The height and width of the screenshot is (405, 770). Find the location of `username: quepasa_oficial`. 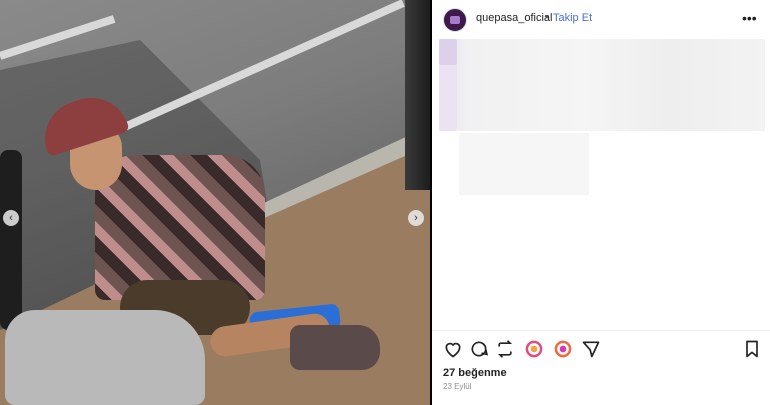

username: quepasa_oficial is located at coordinates (514, 18).